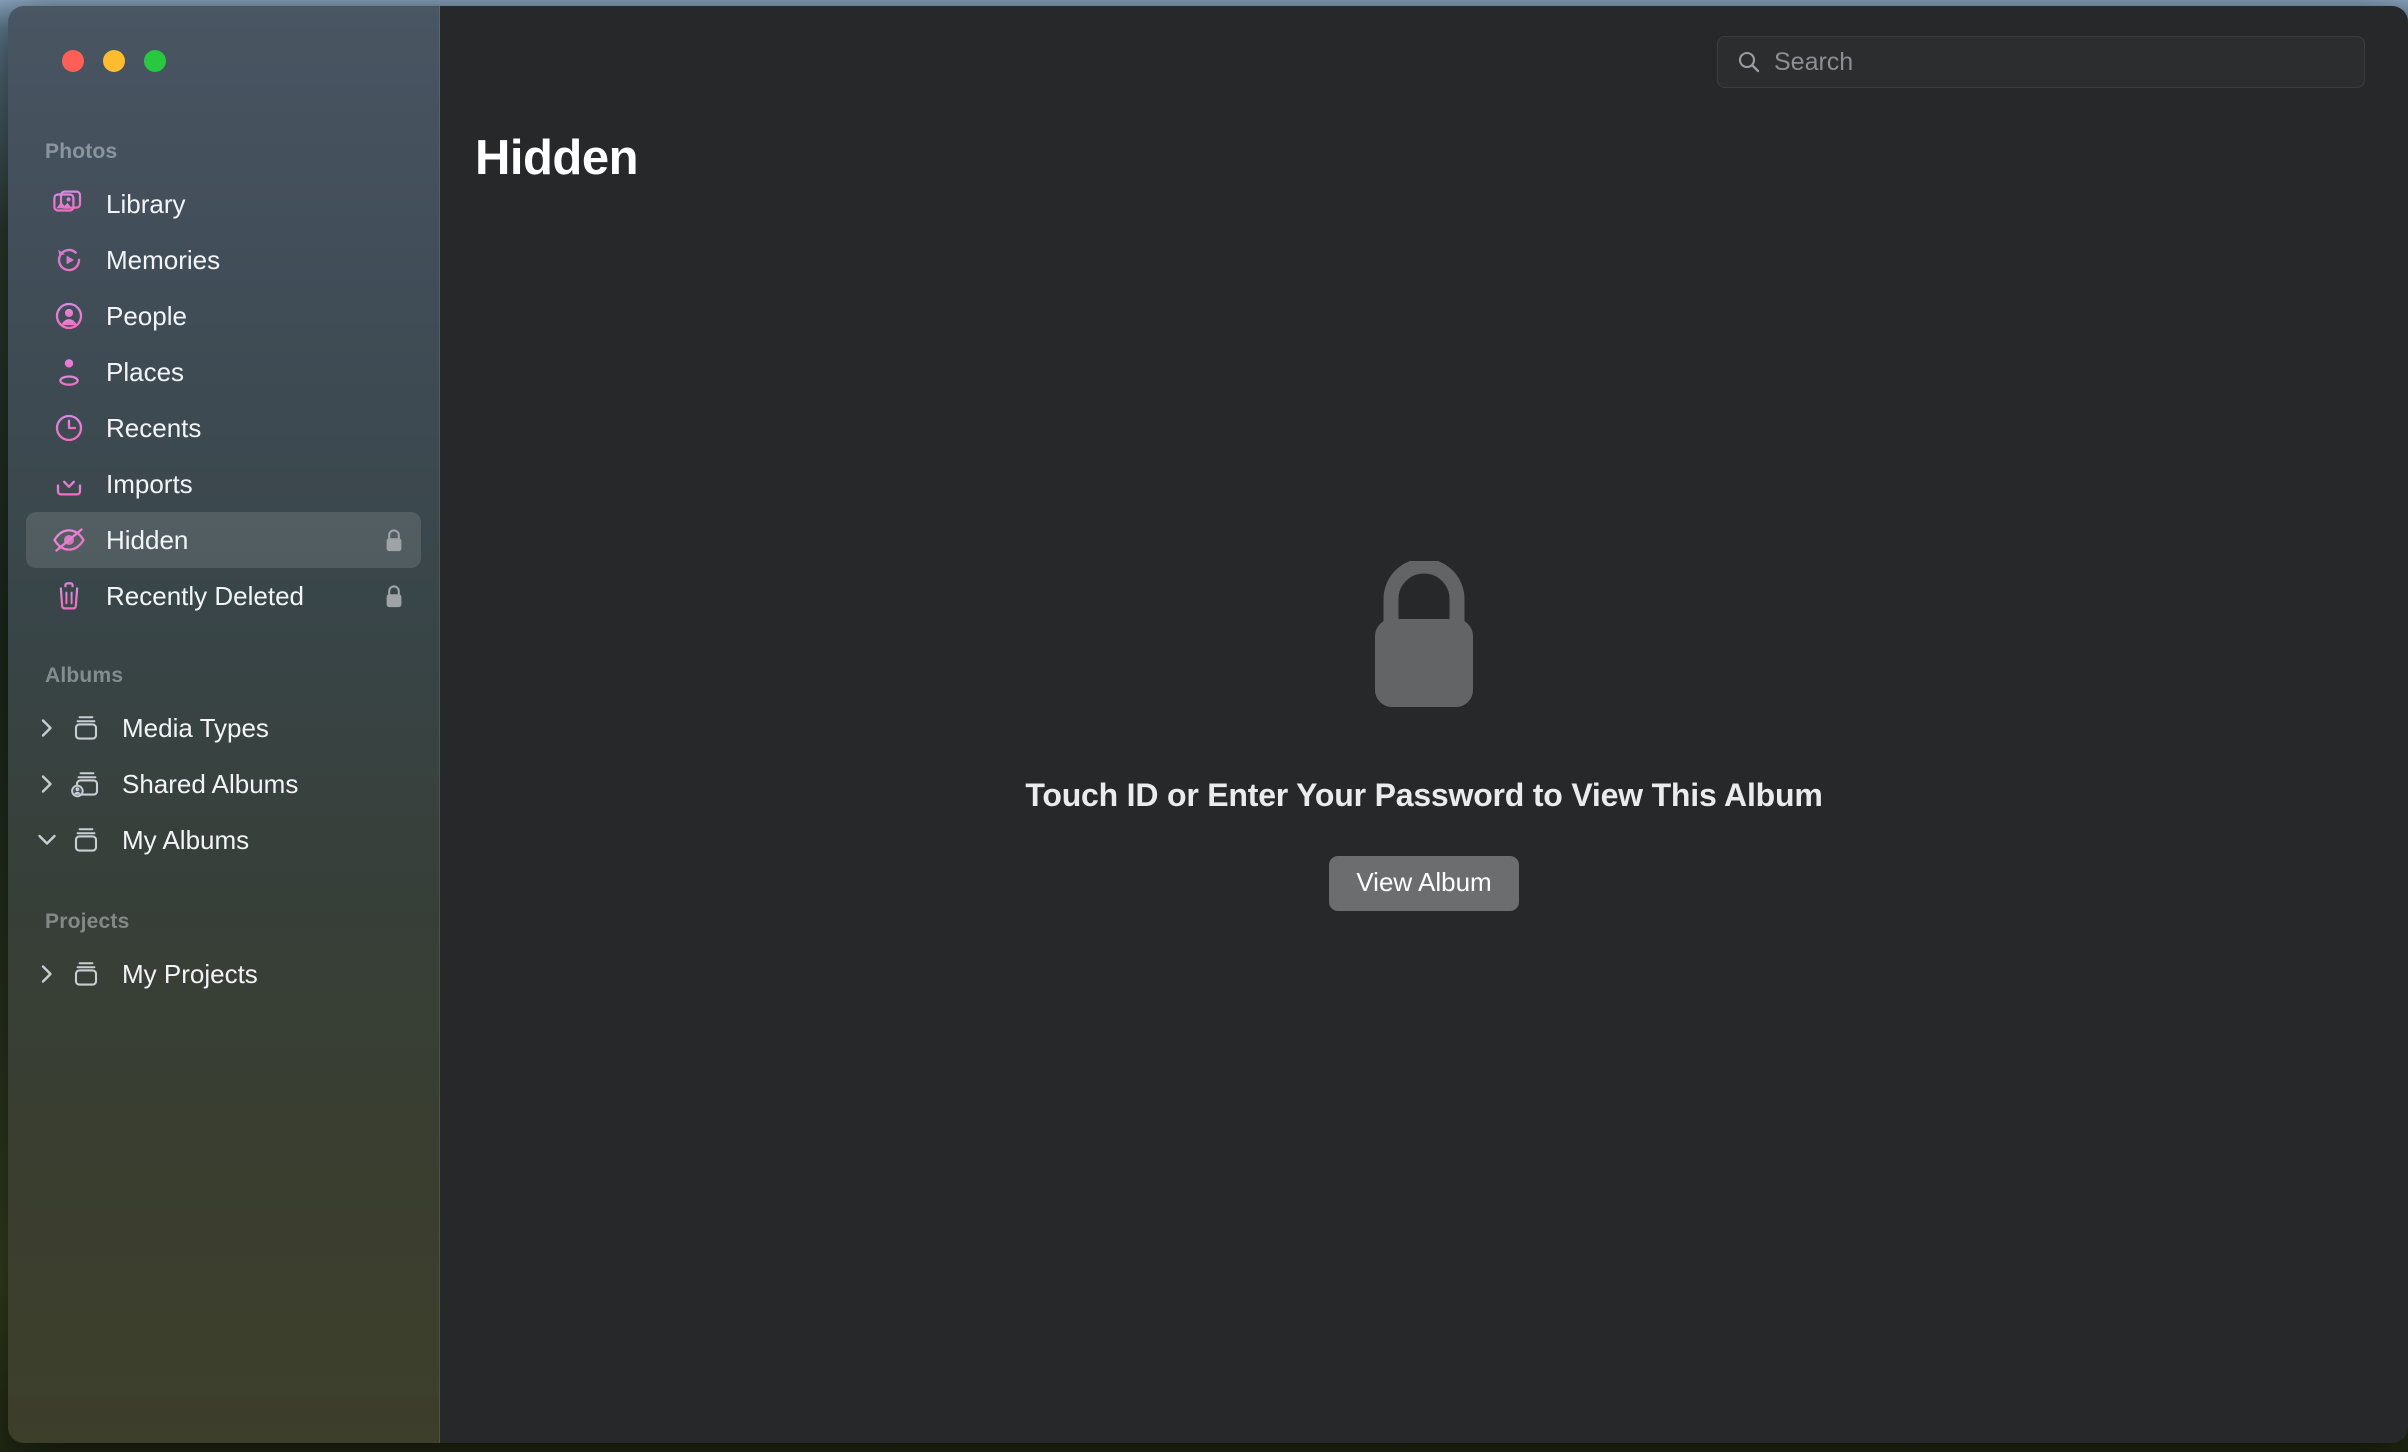 Image resolution: width=2408 pixels, height=1452 pixels. I want to click on sidebar-group-albums: Media Types Shared Albums My Albums, so click(223, 784).